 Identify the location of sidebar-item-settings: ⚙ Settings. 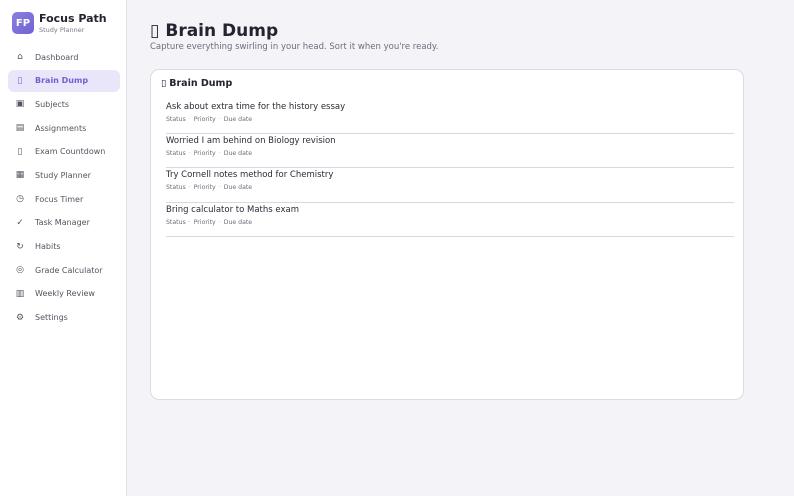
(64, 318).